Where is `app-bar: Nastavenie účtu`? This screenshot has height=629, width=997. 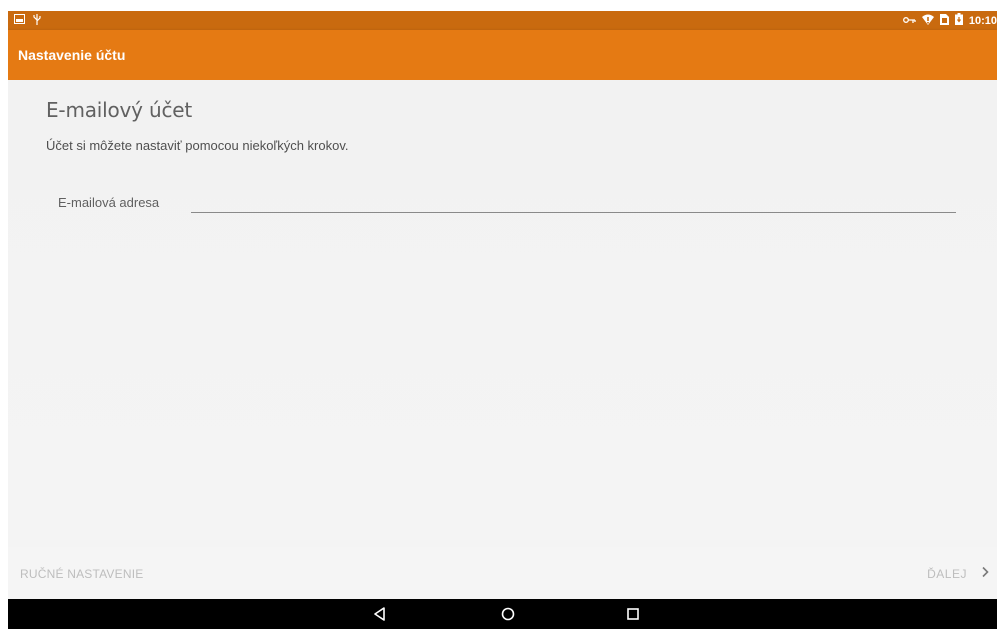 app-bar: Nastavenie účtu is located at coordinates (502, 55).